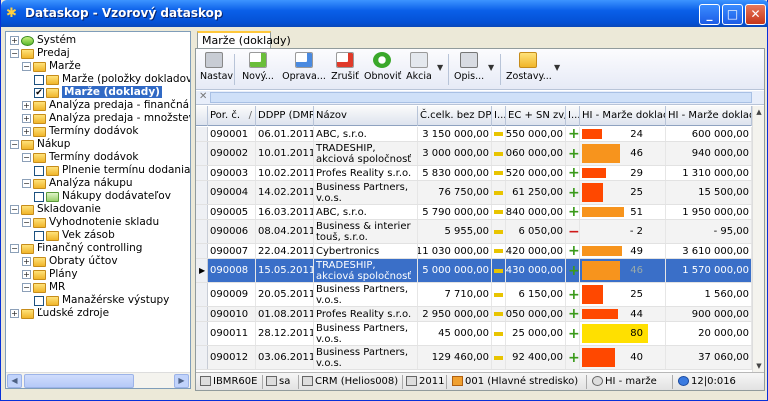 The width and height of the screenshot is (768, 401). What do you see at coordinates (40, 53) in the screenshot?
I see `tree-node: − Predaj` at bounding box center [40, 53].